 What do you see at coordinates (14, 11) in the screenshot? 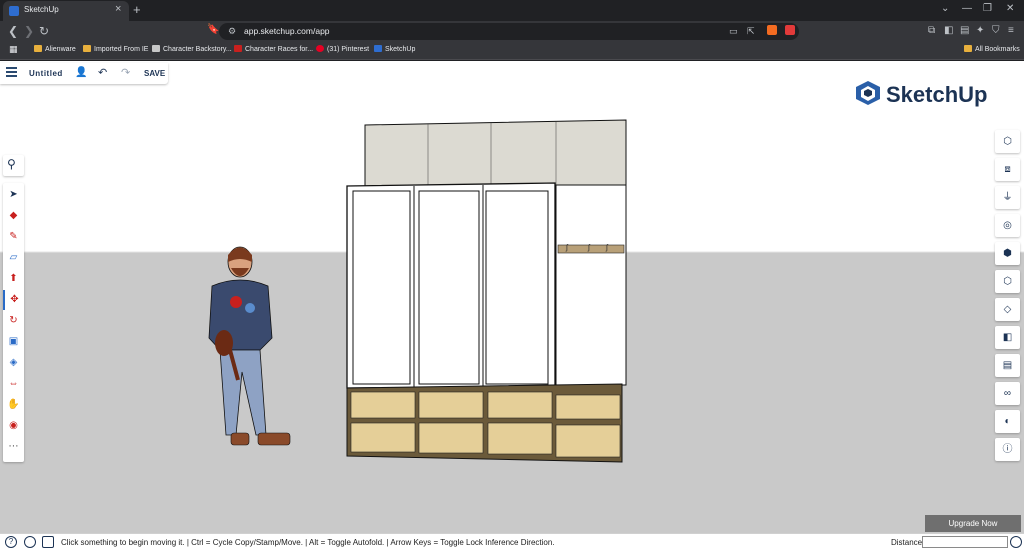
I see `sketchup-favicon-icon` at bounding box center [14, 11].